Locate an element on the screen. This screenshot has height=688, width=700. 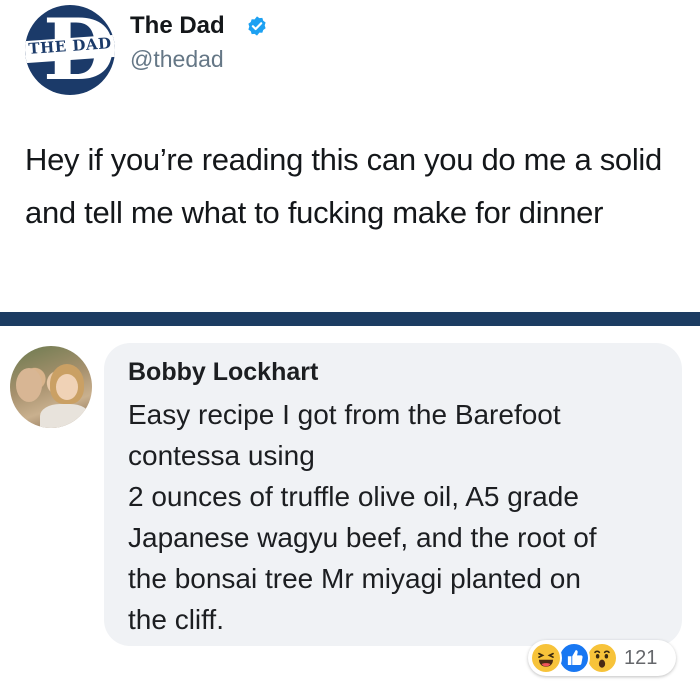
verified-badge-icon is located at coordinates (257, 26).